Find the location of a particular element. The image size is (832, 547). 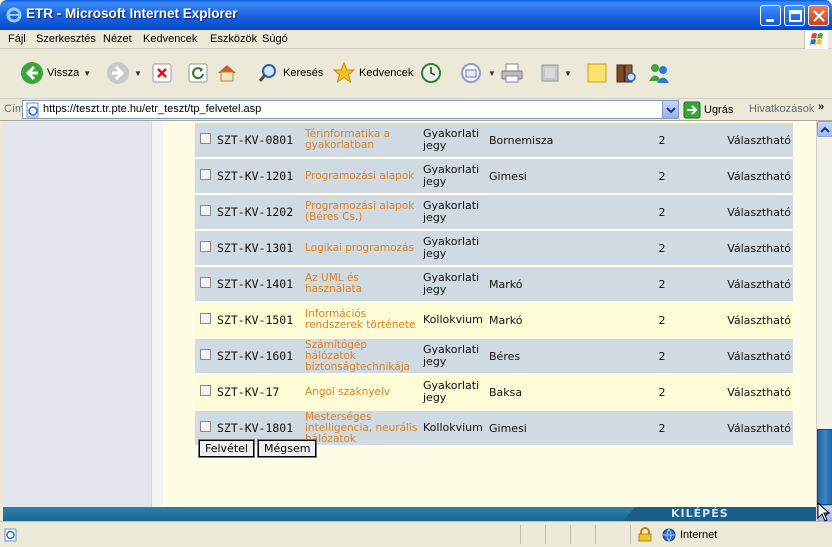

course-name: Logikai programozás is located at coordinates (359, 248).